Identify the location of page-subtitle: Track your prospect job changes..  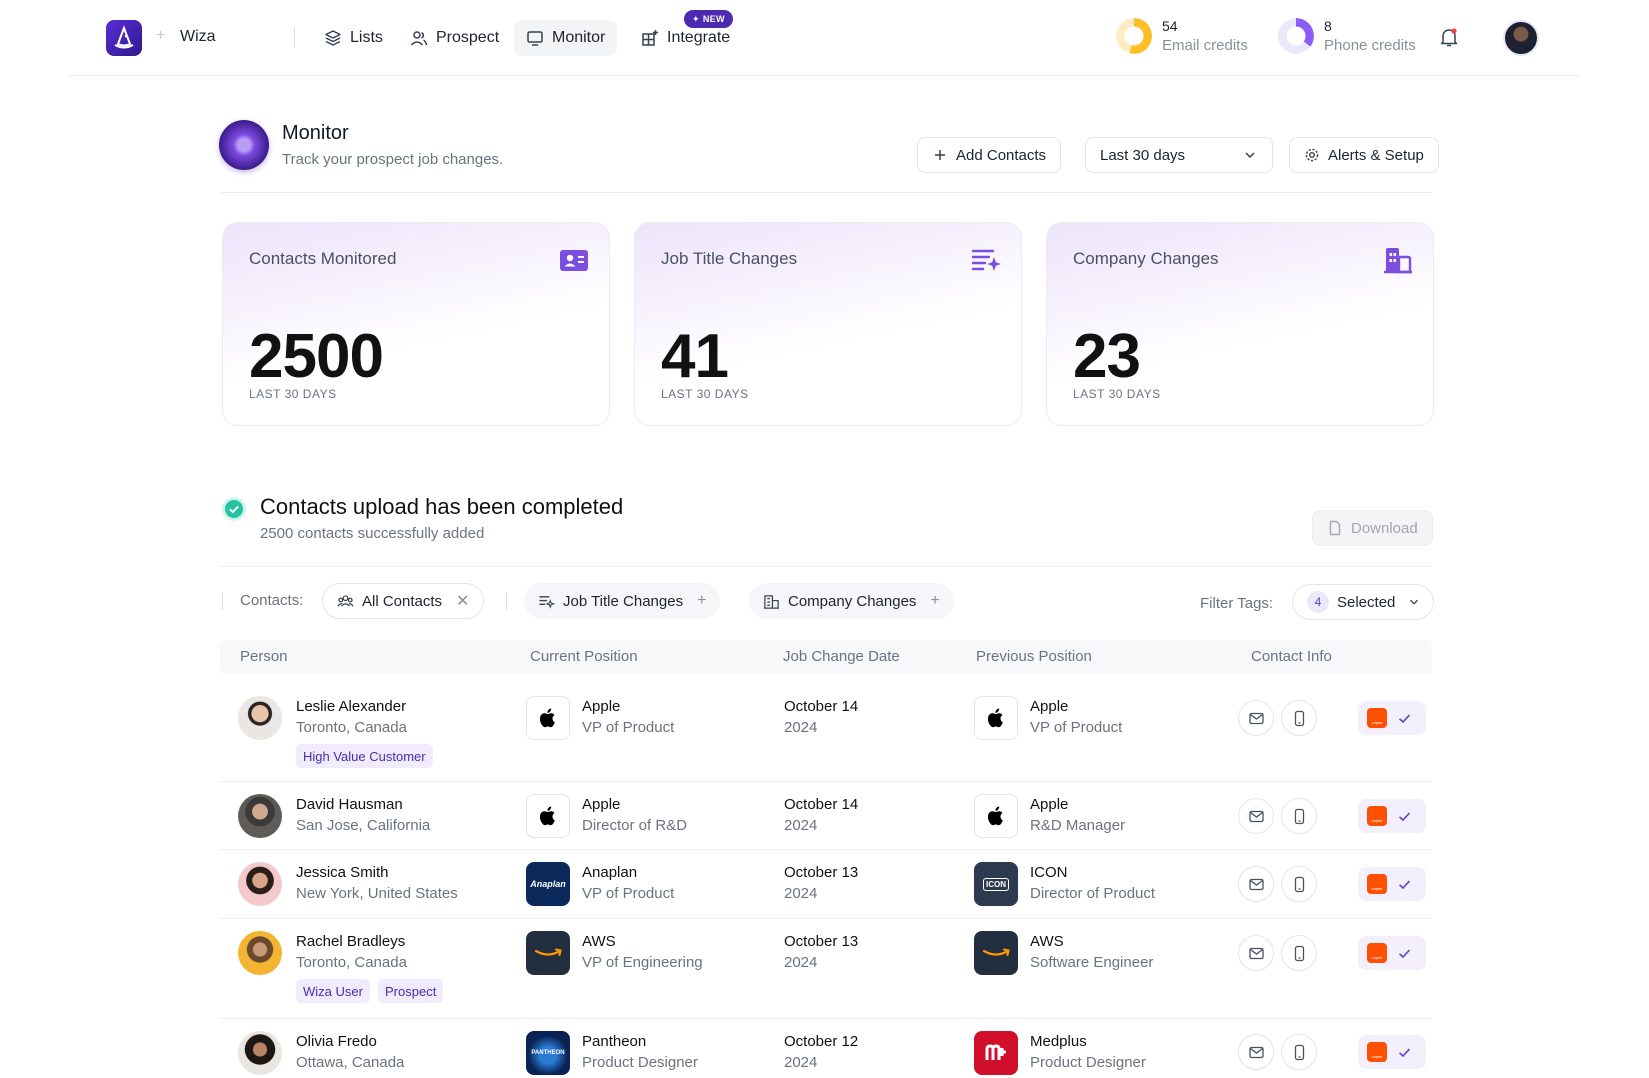
(393, 159).